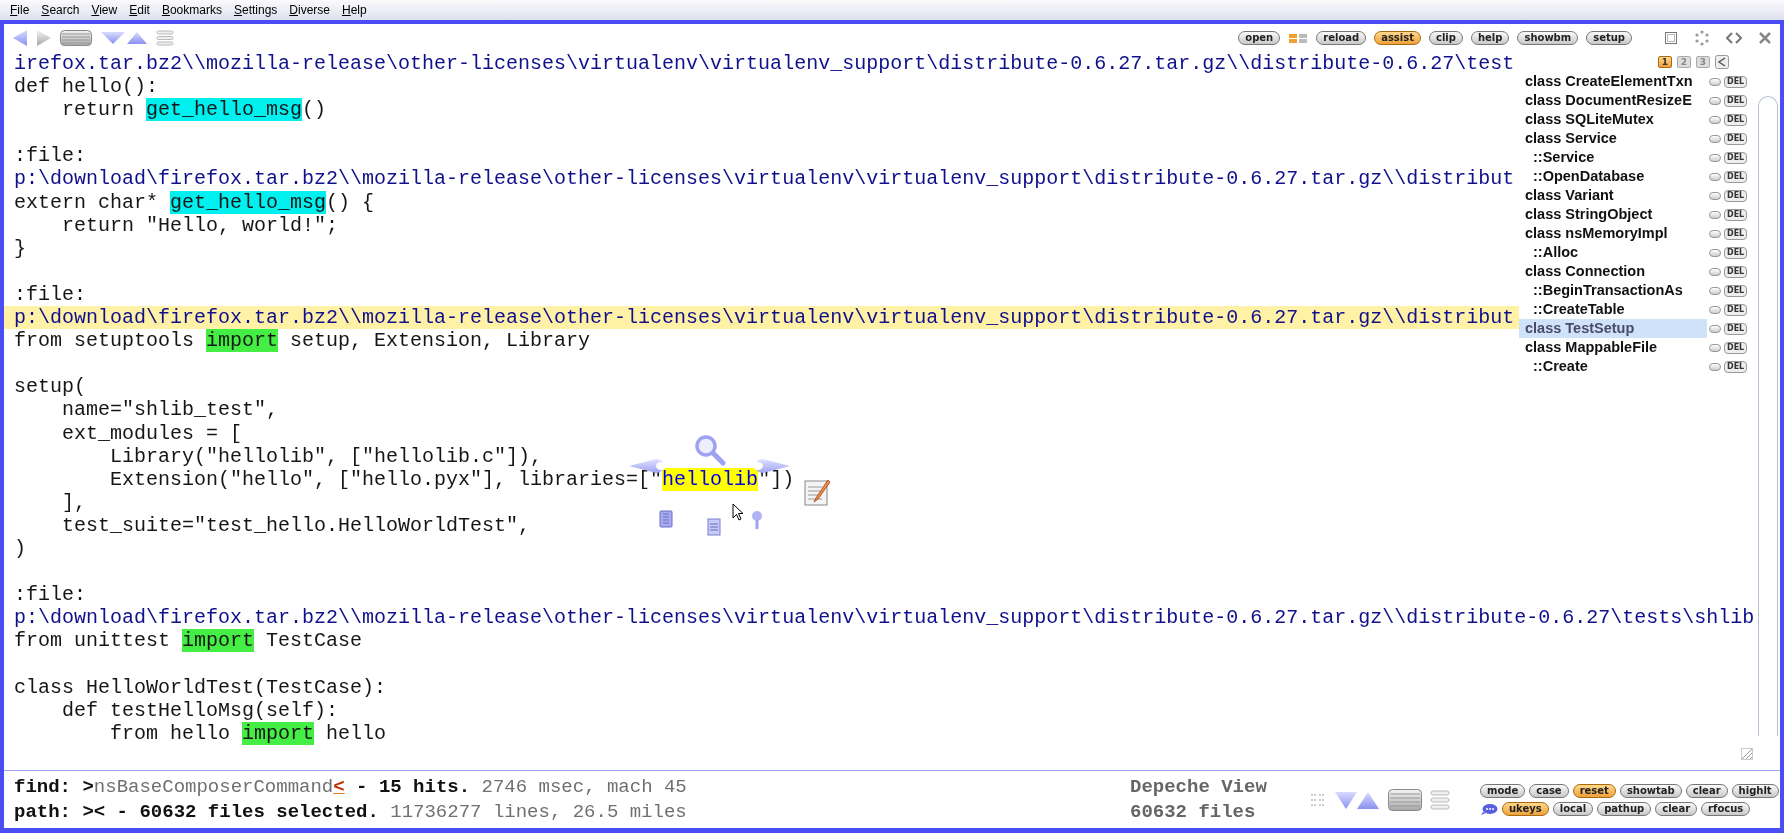 The height and width of the screenshot is (833, 1784). I want to click on layout-icon, so click(1298, 38).